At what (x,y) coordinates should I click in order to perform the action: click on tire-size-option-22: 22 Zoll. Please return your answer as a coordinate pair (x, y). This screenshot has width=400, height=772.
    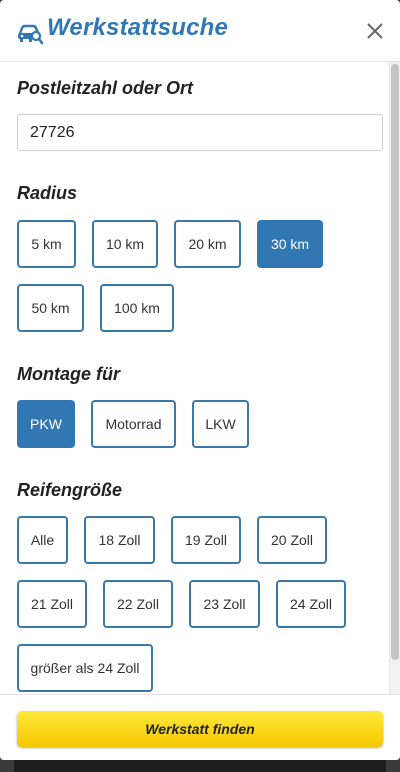
    Looking at the image, I should click on (138, 604).